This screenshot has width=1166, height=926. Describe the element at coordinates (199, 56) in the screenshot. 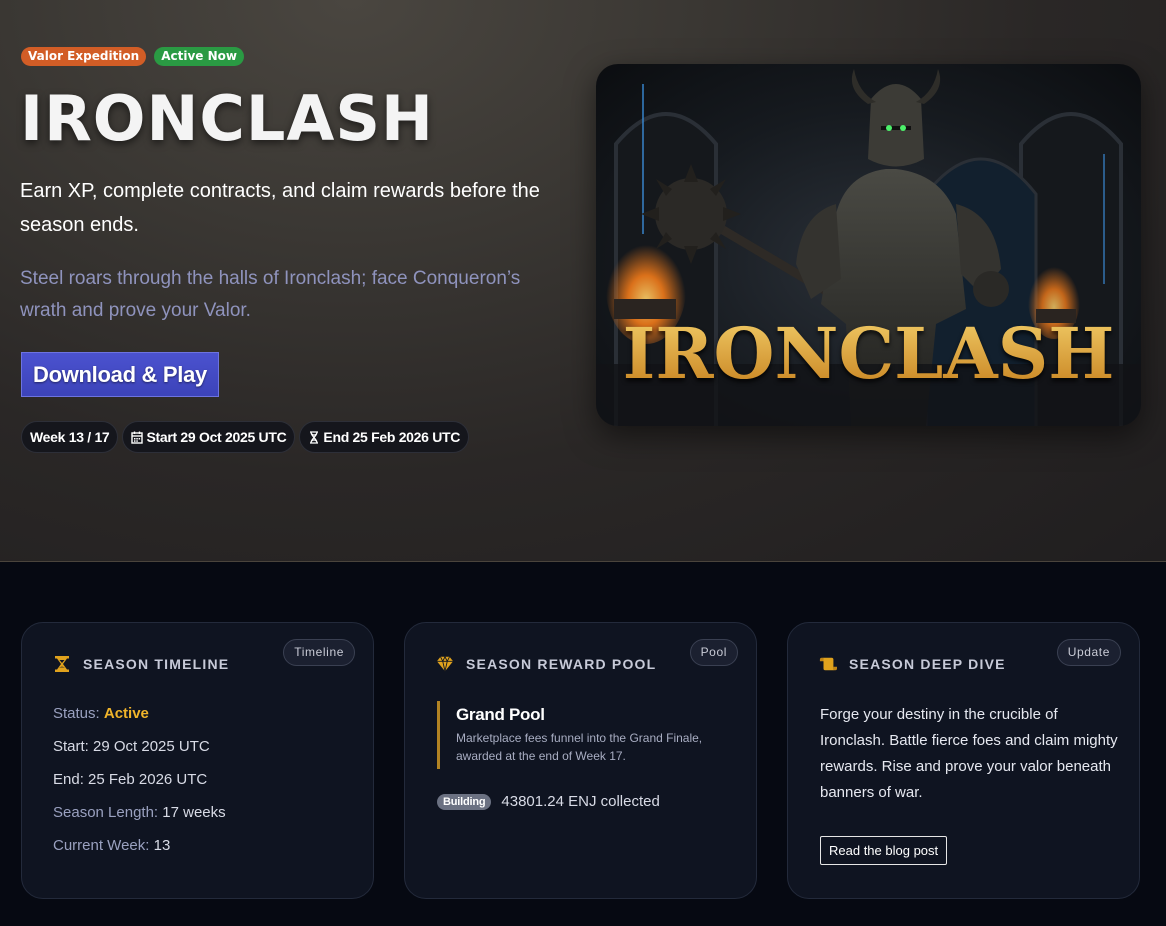

I see `status-badge: Active Now` at that location.